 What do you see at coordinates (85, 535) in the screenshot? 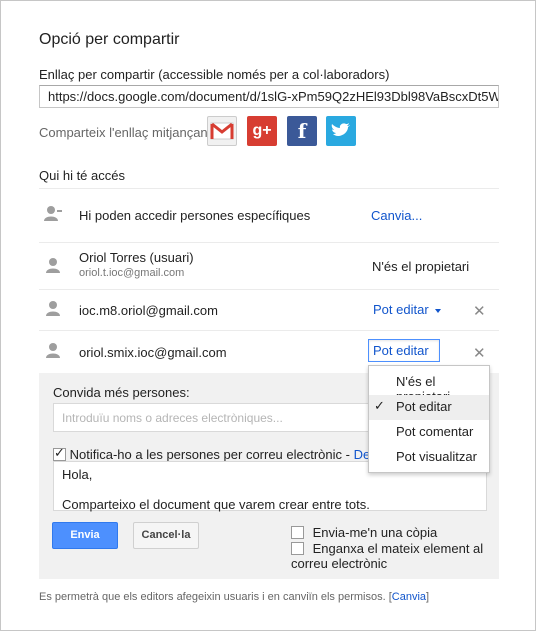
I see `send-button: Envia` at bounding box center [85, 535].